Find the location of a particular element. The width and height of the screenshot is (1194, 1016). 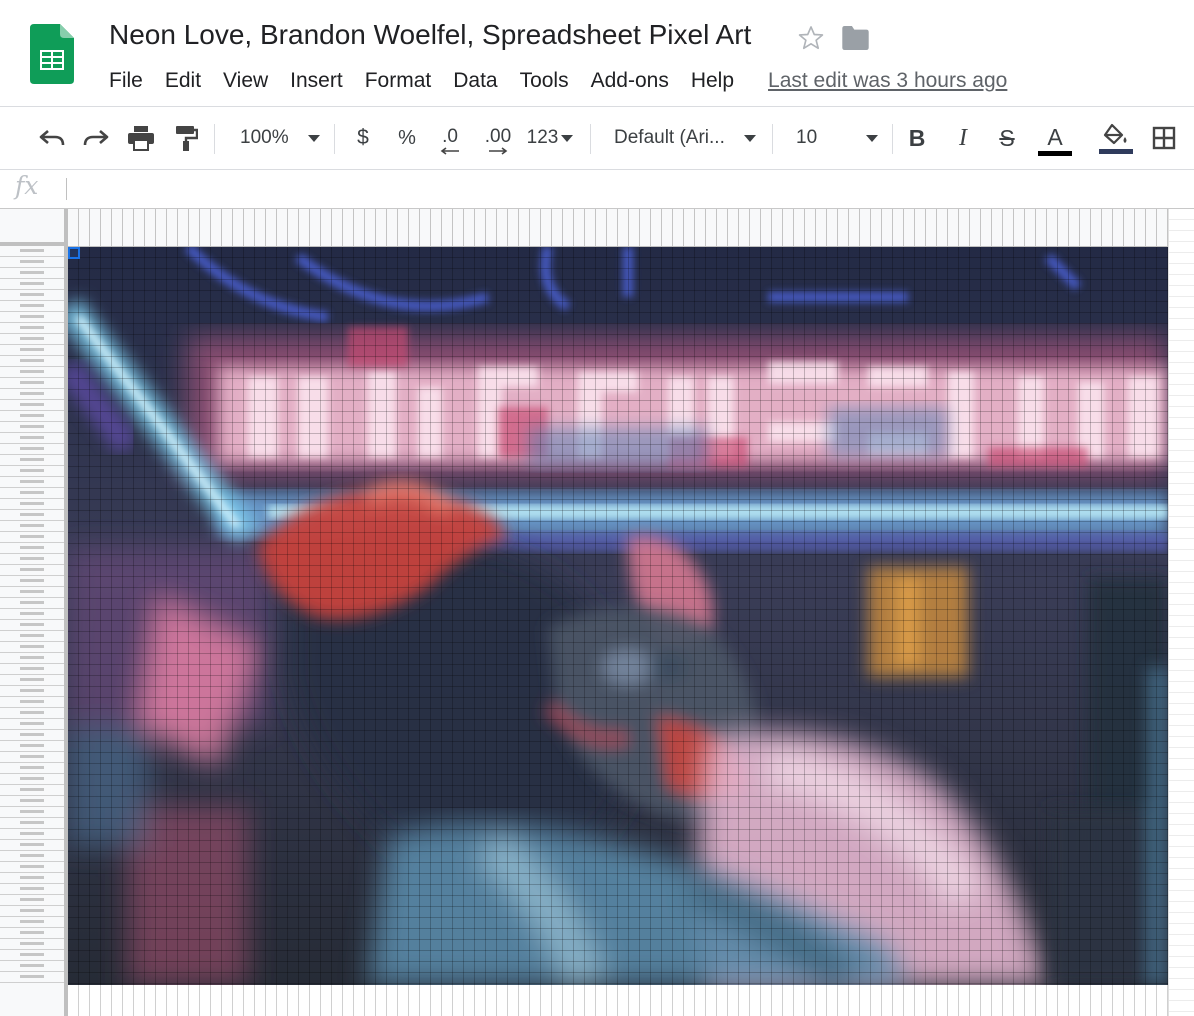

zoom-value: 100% is located at coordinates (264, 137).